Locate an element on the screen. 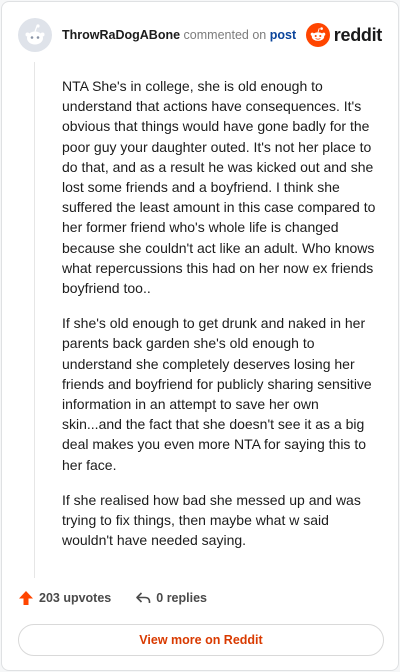  post-link: post is located at coordinates (283, 35).